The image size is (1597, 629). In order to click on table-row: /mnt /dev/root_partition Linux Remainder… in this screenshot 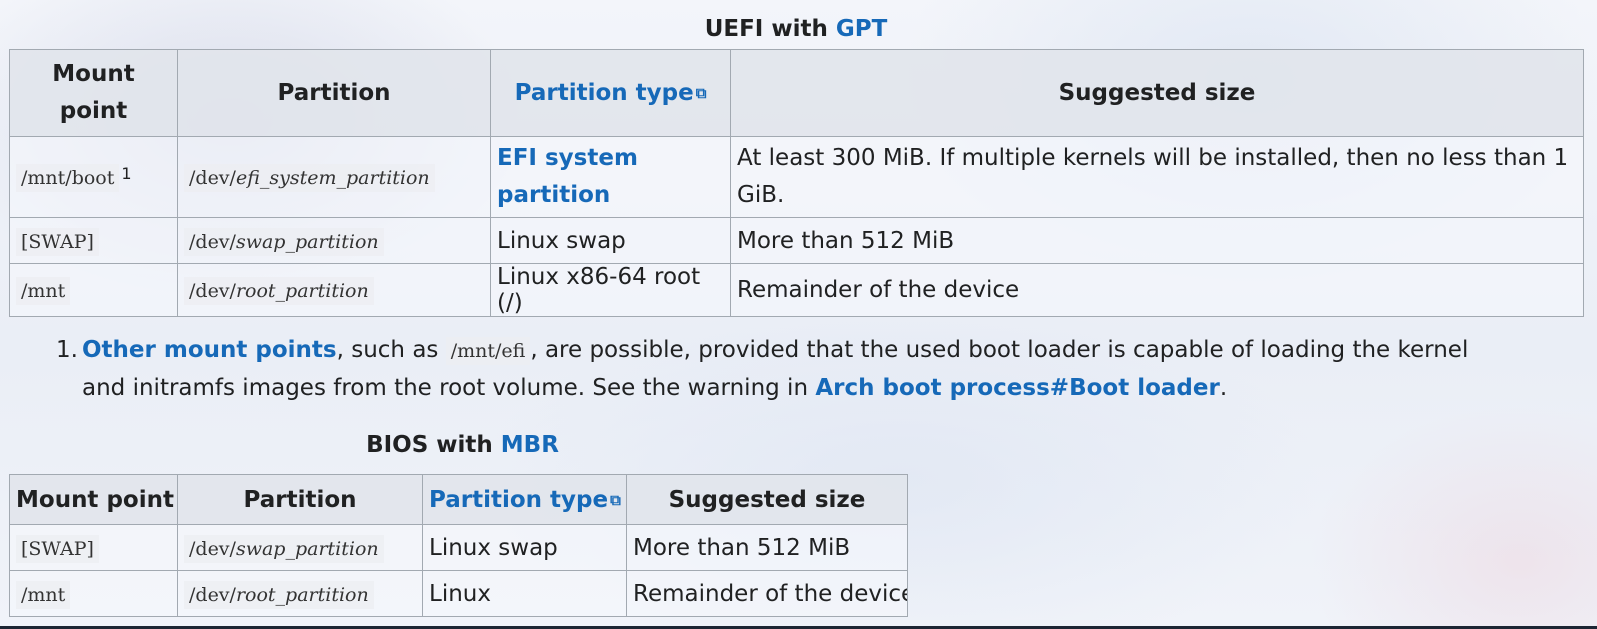, I will do `click(458, 593)`.